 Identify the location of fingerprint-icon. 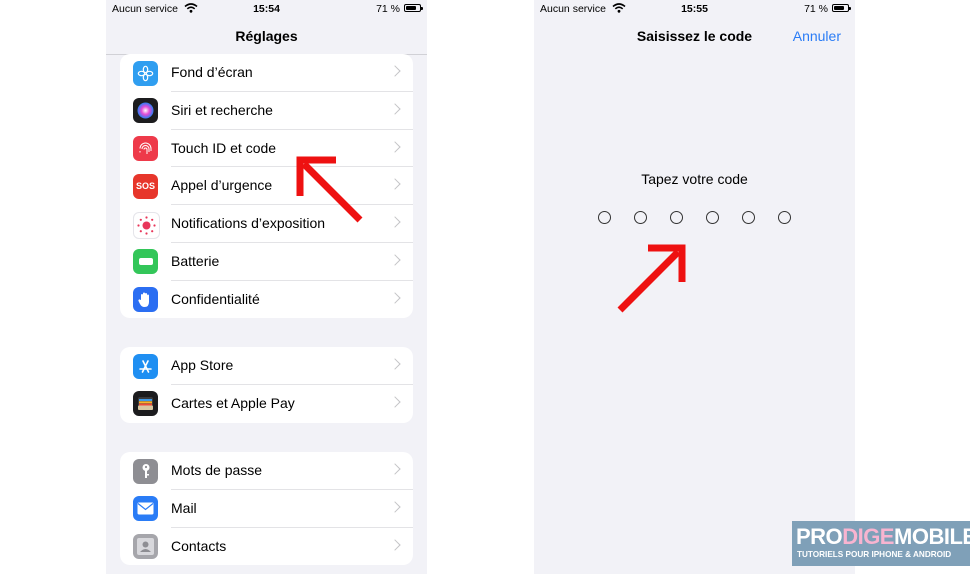
(145, 148).